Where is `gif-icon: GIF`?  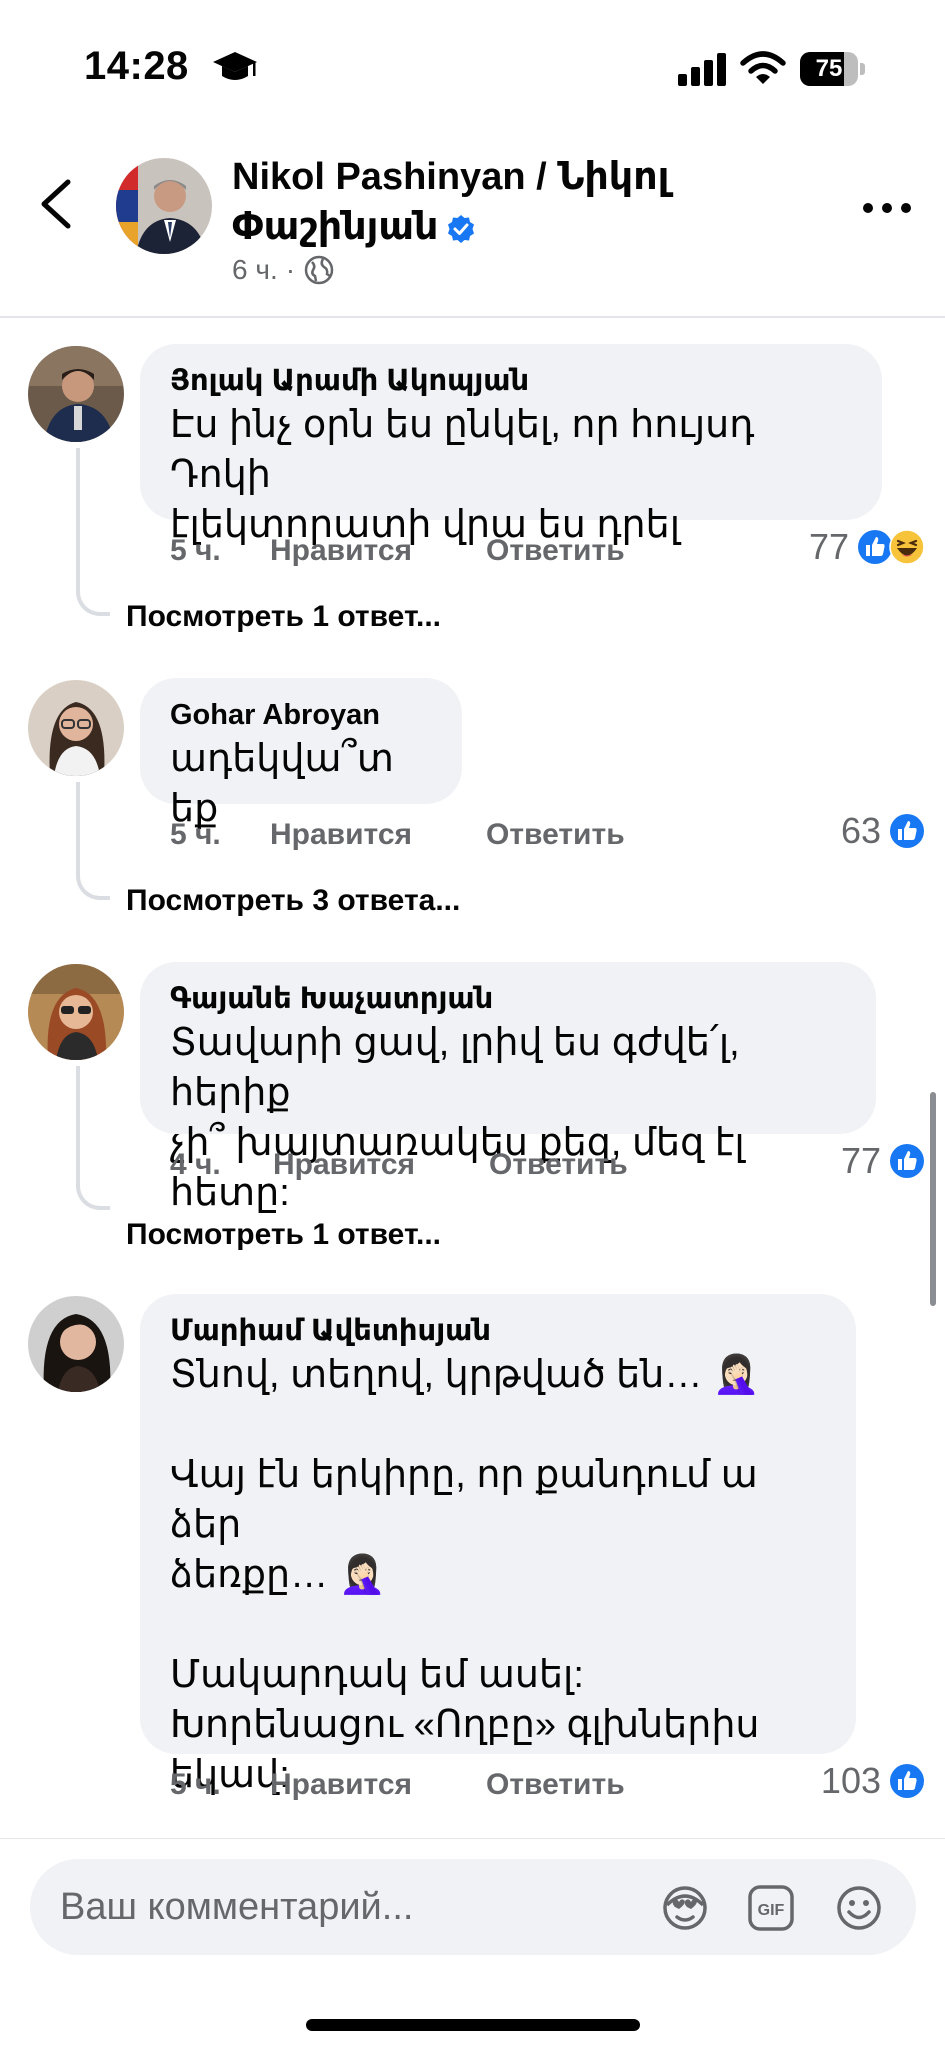
gif-icon: GIF is located at coordinates (771, 1908).